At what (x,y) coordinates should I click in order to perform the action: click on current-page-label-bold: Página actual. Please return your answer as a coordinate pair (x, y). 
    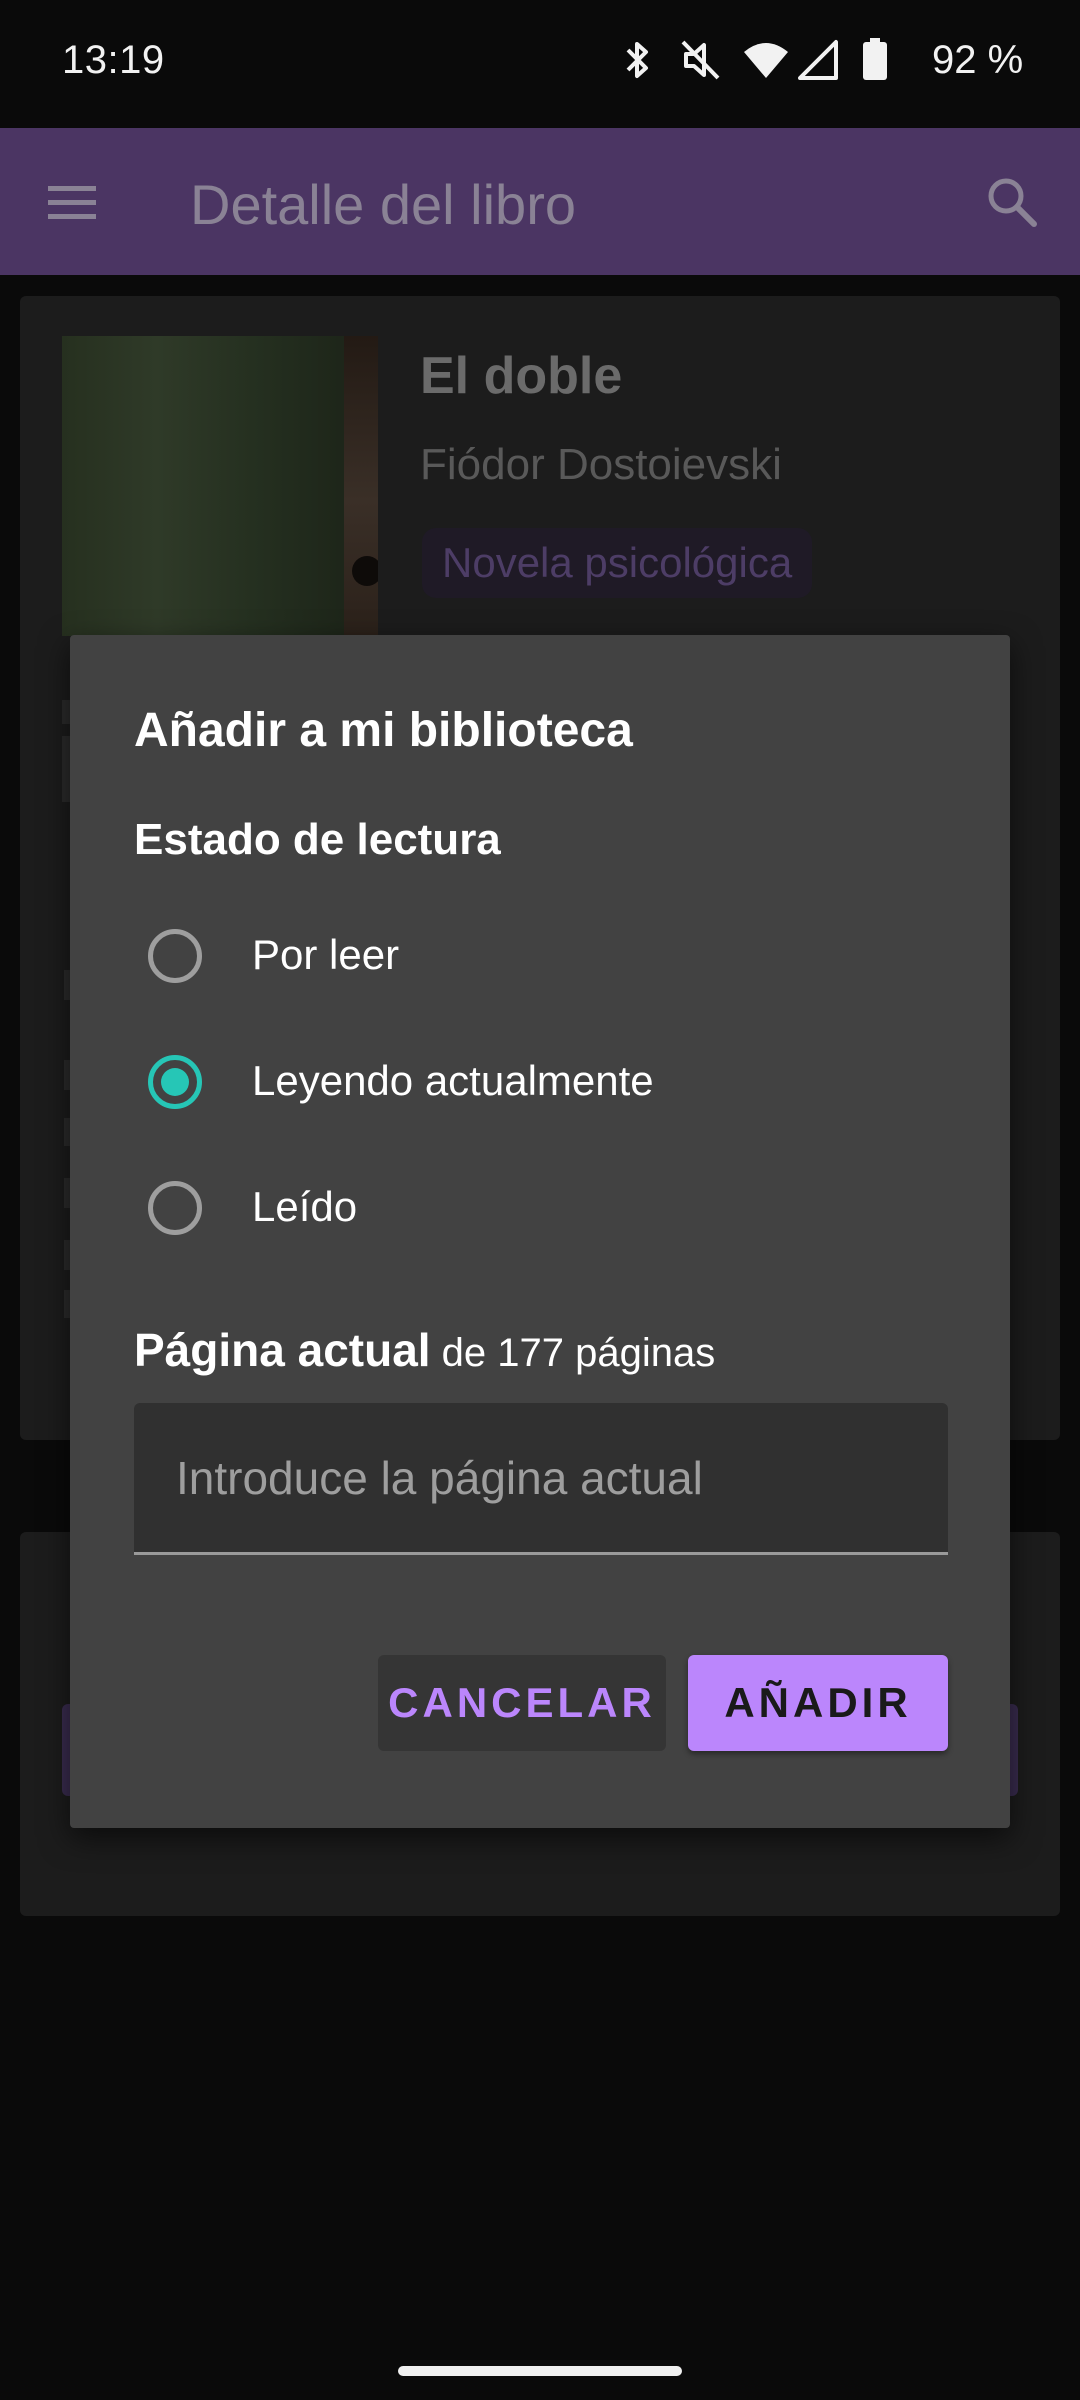
    Looking at the image, I should click on (282, 1350).